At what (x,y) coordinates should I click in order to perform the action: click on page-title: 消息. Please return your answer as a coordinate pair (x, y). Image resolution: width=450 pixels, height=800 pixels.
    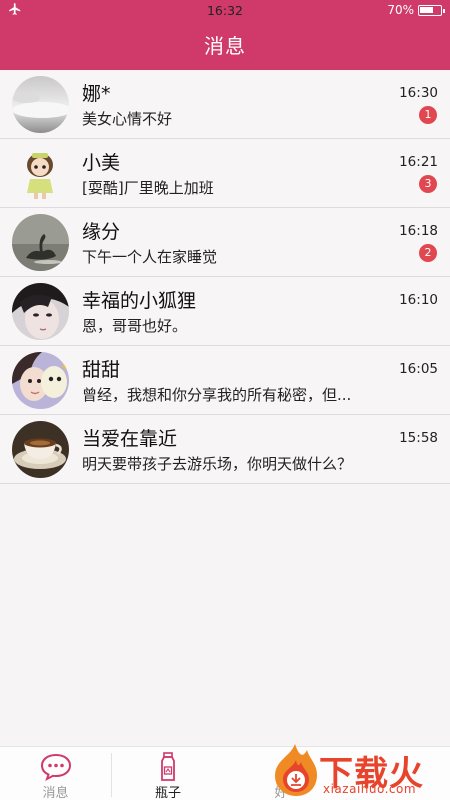
    Looking at the image, I should click on (225, 46).